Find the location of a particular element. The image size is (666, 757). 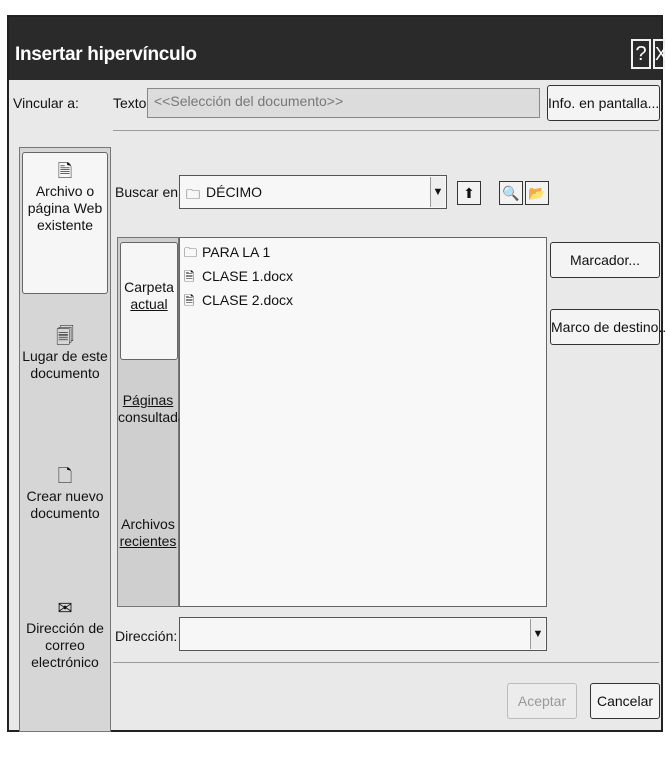

texto-label: Texto: is located at coordinates (132, 103).